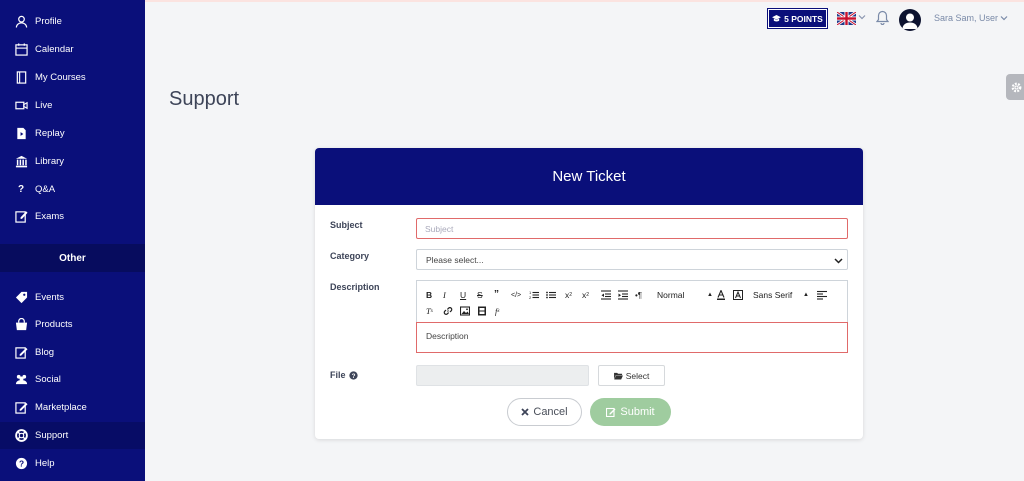 Image resolution: width=1024 pixels, height=481 pixels. What do you see at coordinates (685, 295) in the screenshot?
I see `header-format-select: Normal ▲︎` at bounding box center [685, 295].